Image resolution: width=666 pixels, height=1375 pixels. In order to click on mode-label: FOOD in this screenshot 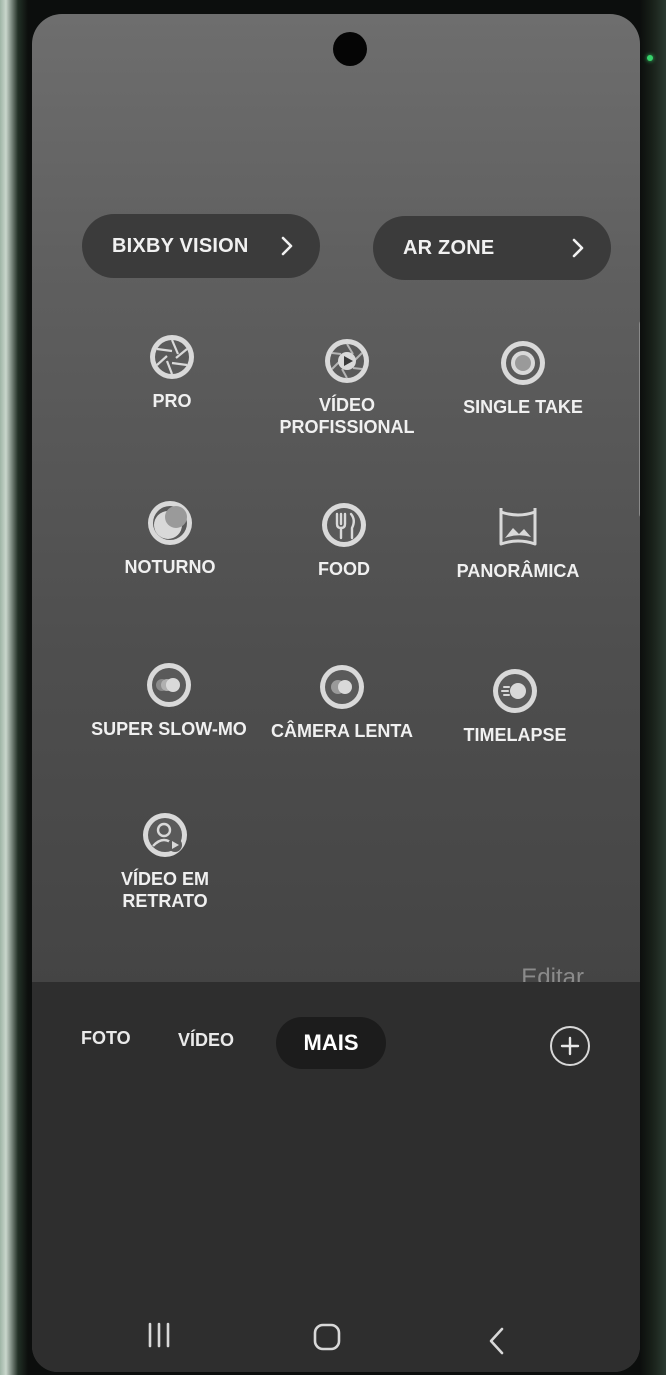, I will do `click(344, 569)`.